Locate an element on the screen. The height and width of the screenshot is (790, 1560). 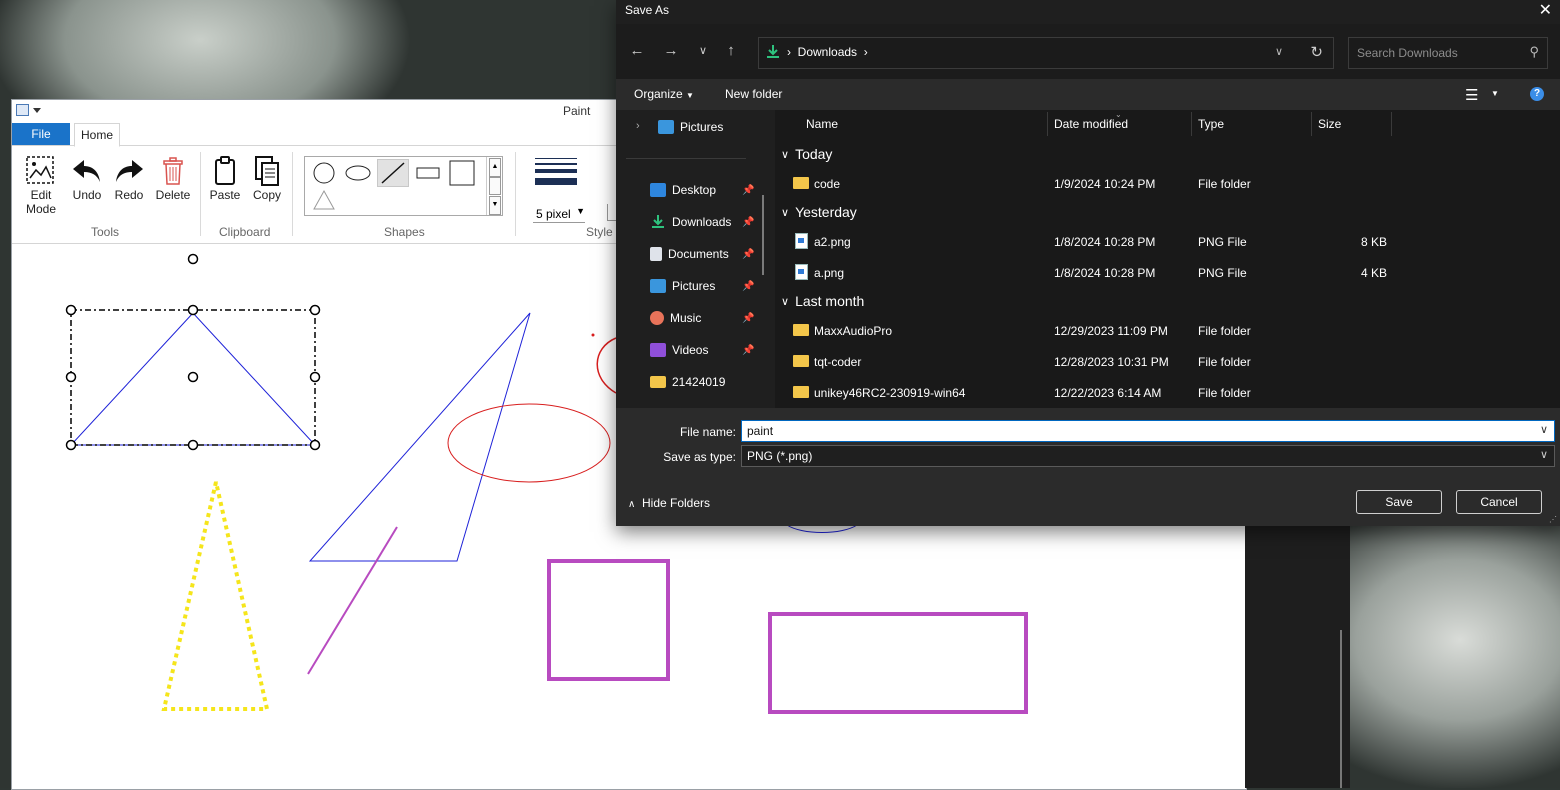
close-icon: ✕ is located at coordinates (1545, 10).